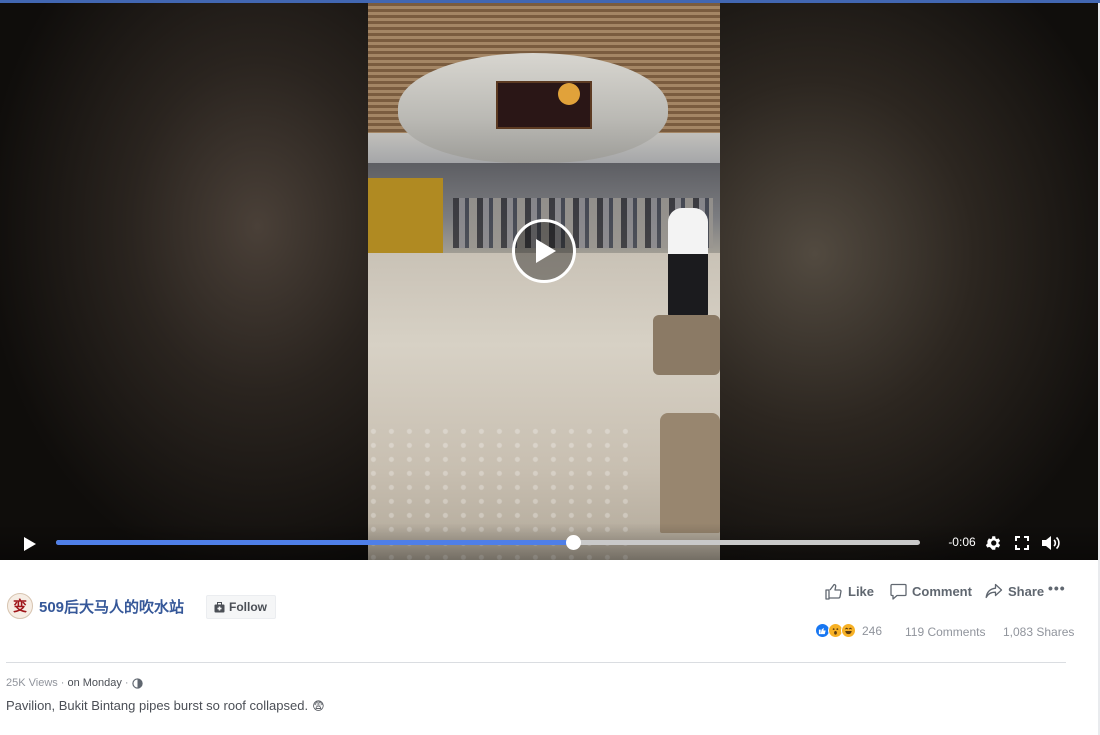 Image resolution: width=1100 pixels, height=735 pixels. I want to click on comment-icon, so click(898, 591).